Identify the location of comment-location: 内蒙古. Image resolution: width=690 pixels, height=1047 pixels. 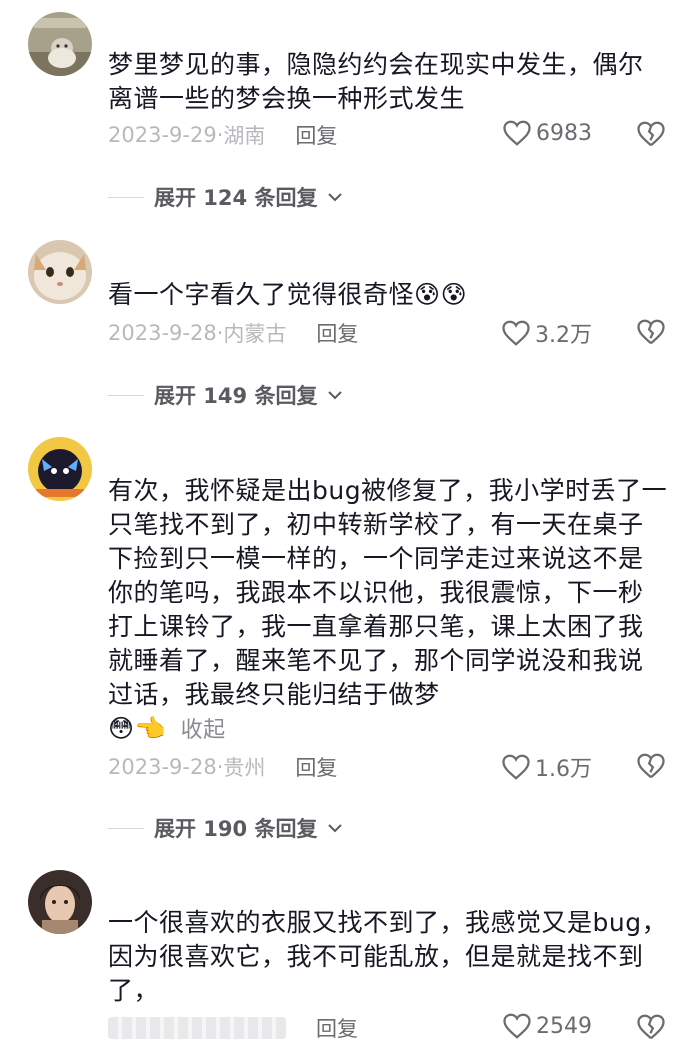
(255, 334).